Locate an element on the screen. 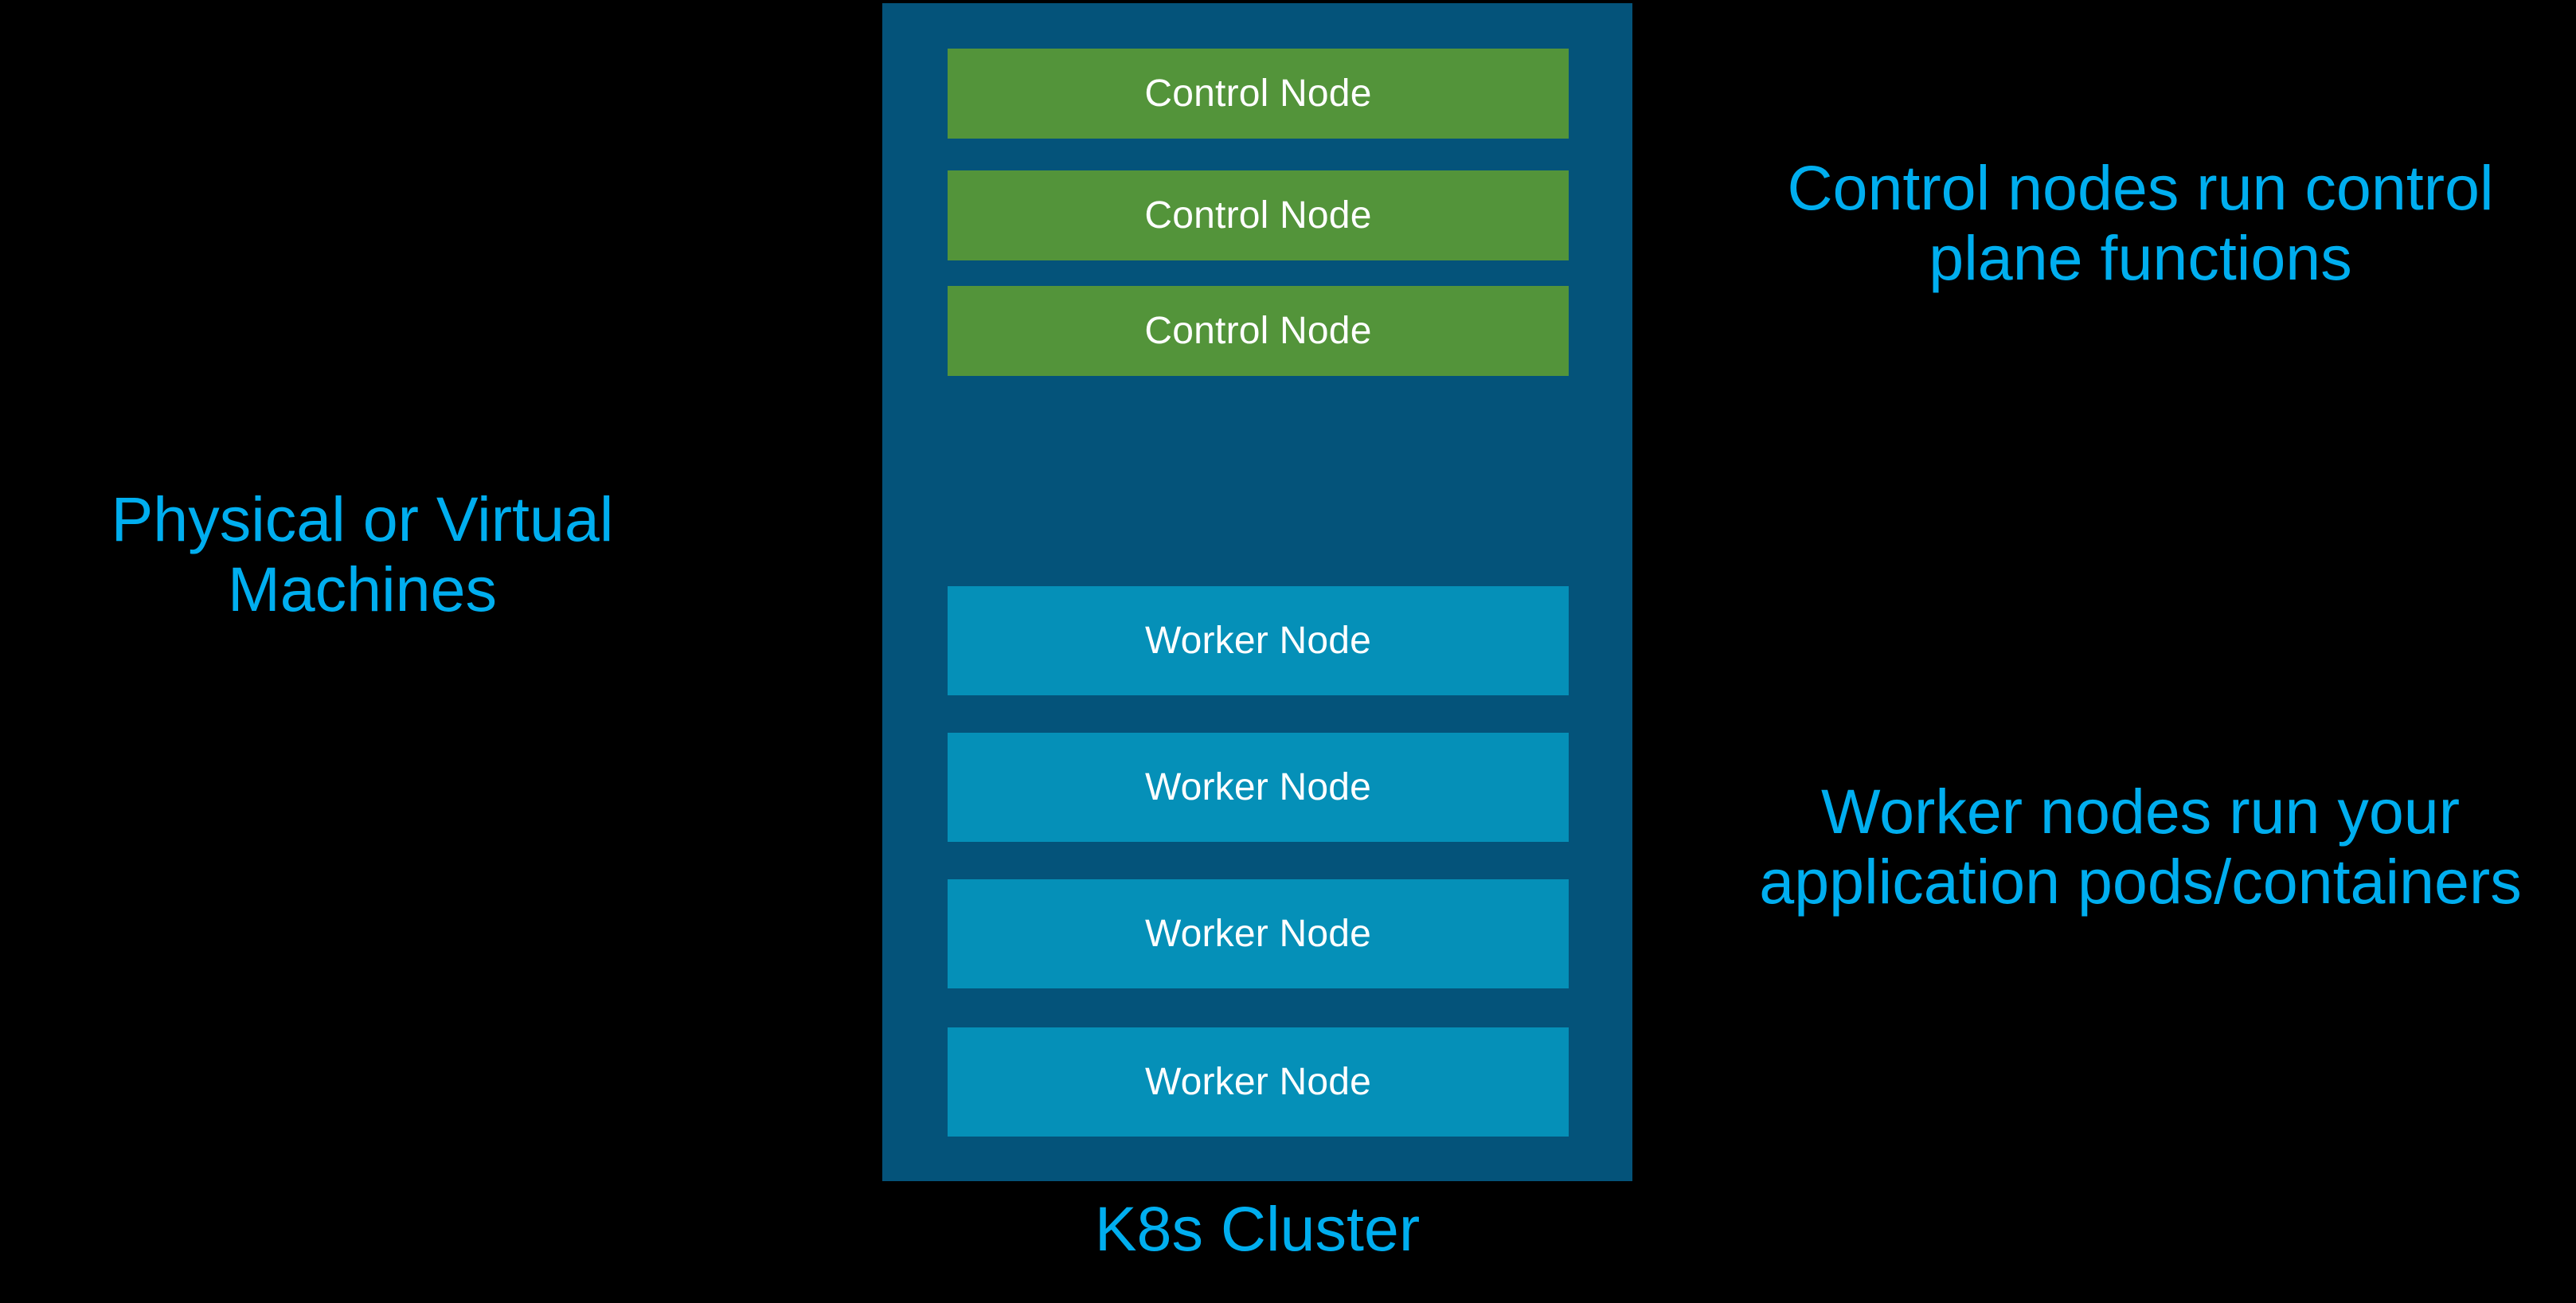 This screenshot has height=1303, width=2576. worker-node-4: Worker Node is located at coordinates (1258, 1082).